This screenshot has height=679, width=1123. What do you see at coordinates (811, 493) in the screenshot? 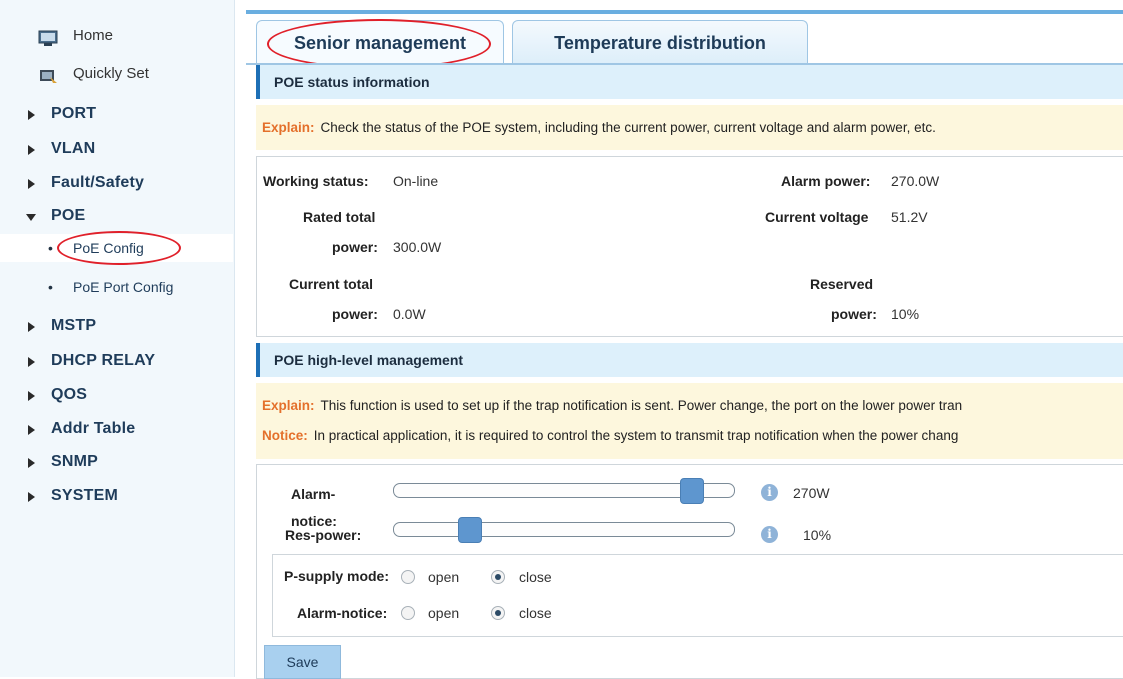
I see `alarm-notice-value: 270W` at bounding box center [811, 493].